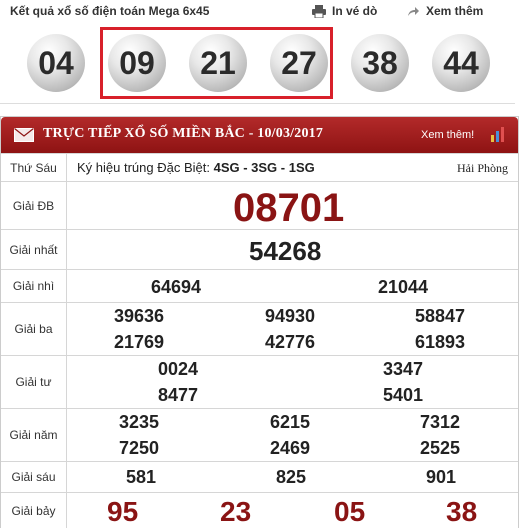 Image resolution: width=522 pixels, height=528 pixels. What do you see at coordinates (139, 316) in the screenshot?
I see `prize-number: 39636` at bounding box center [139, 316].